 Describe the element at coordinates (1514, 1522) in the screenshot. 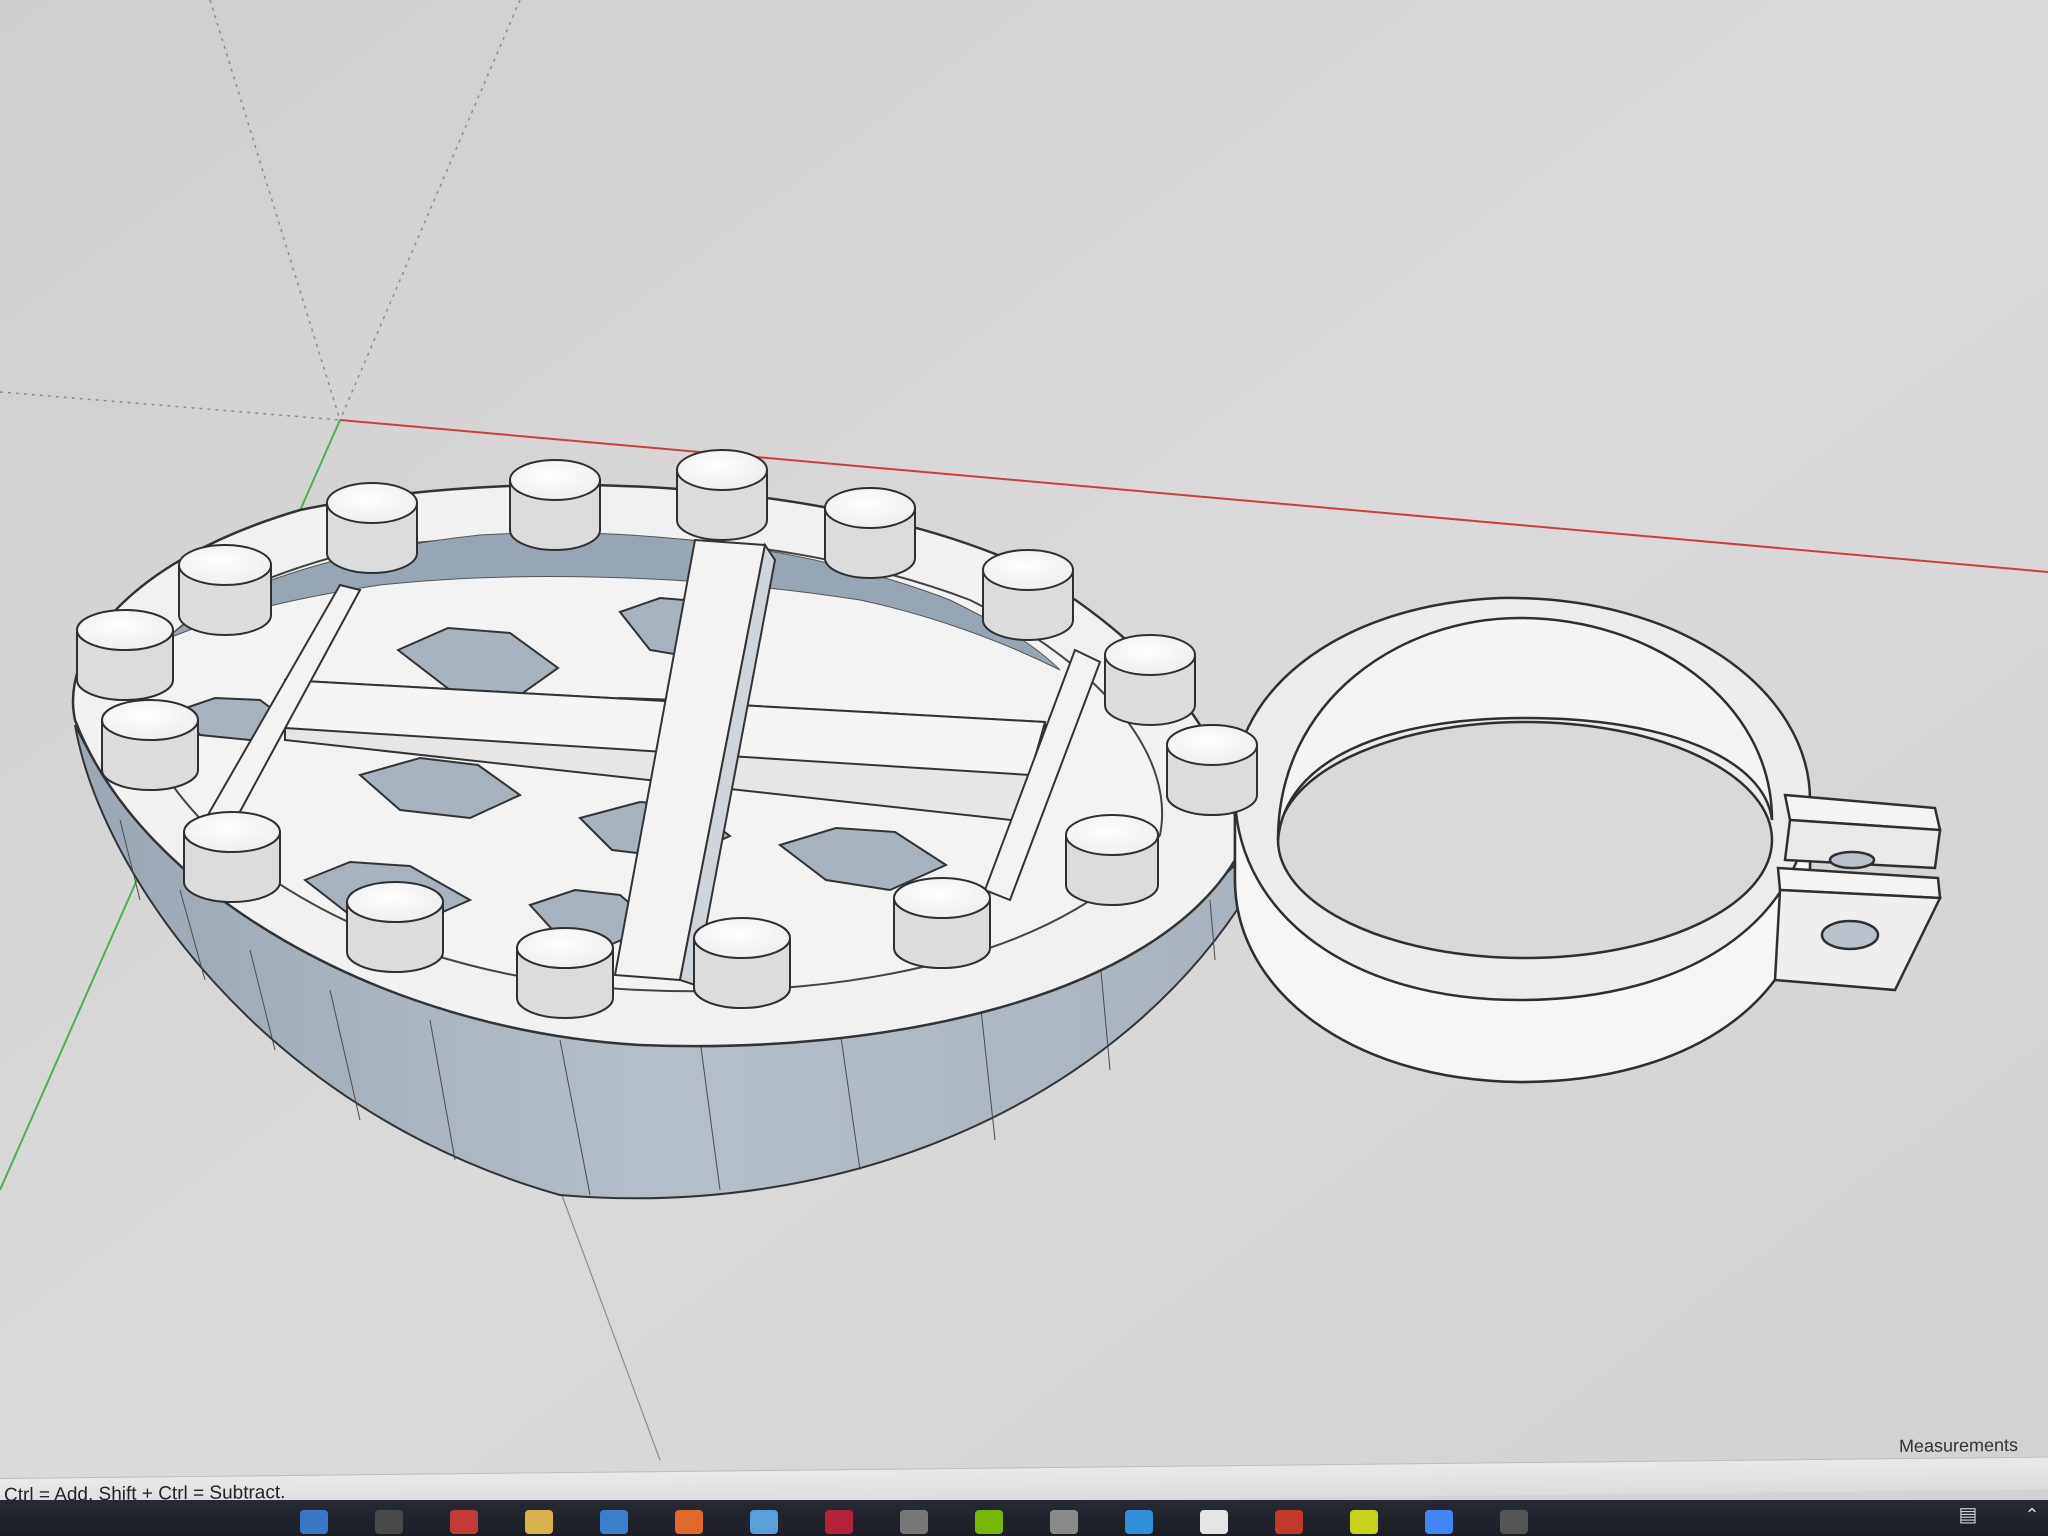

I see `settings-icon` at that location.